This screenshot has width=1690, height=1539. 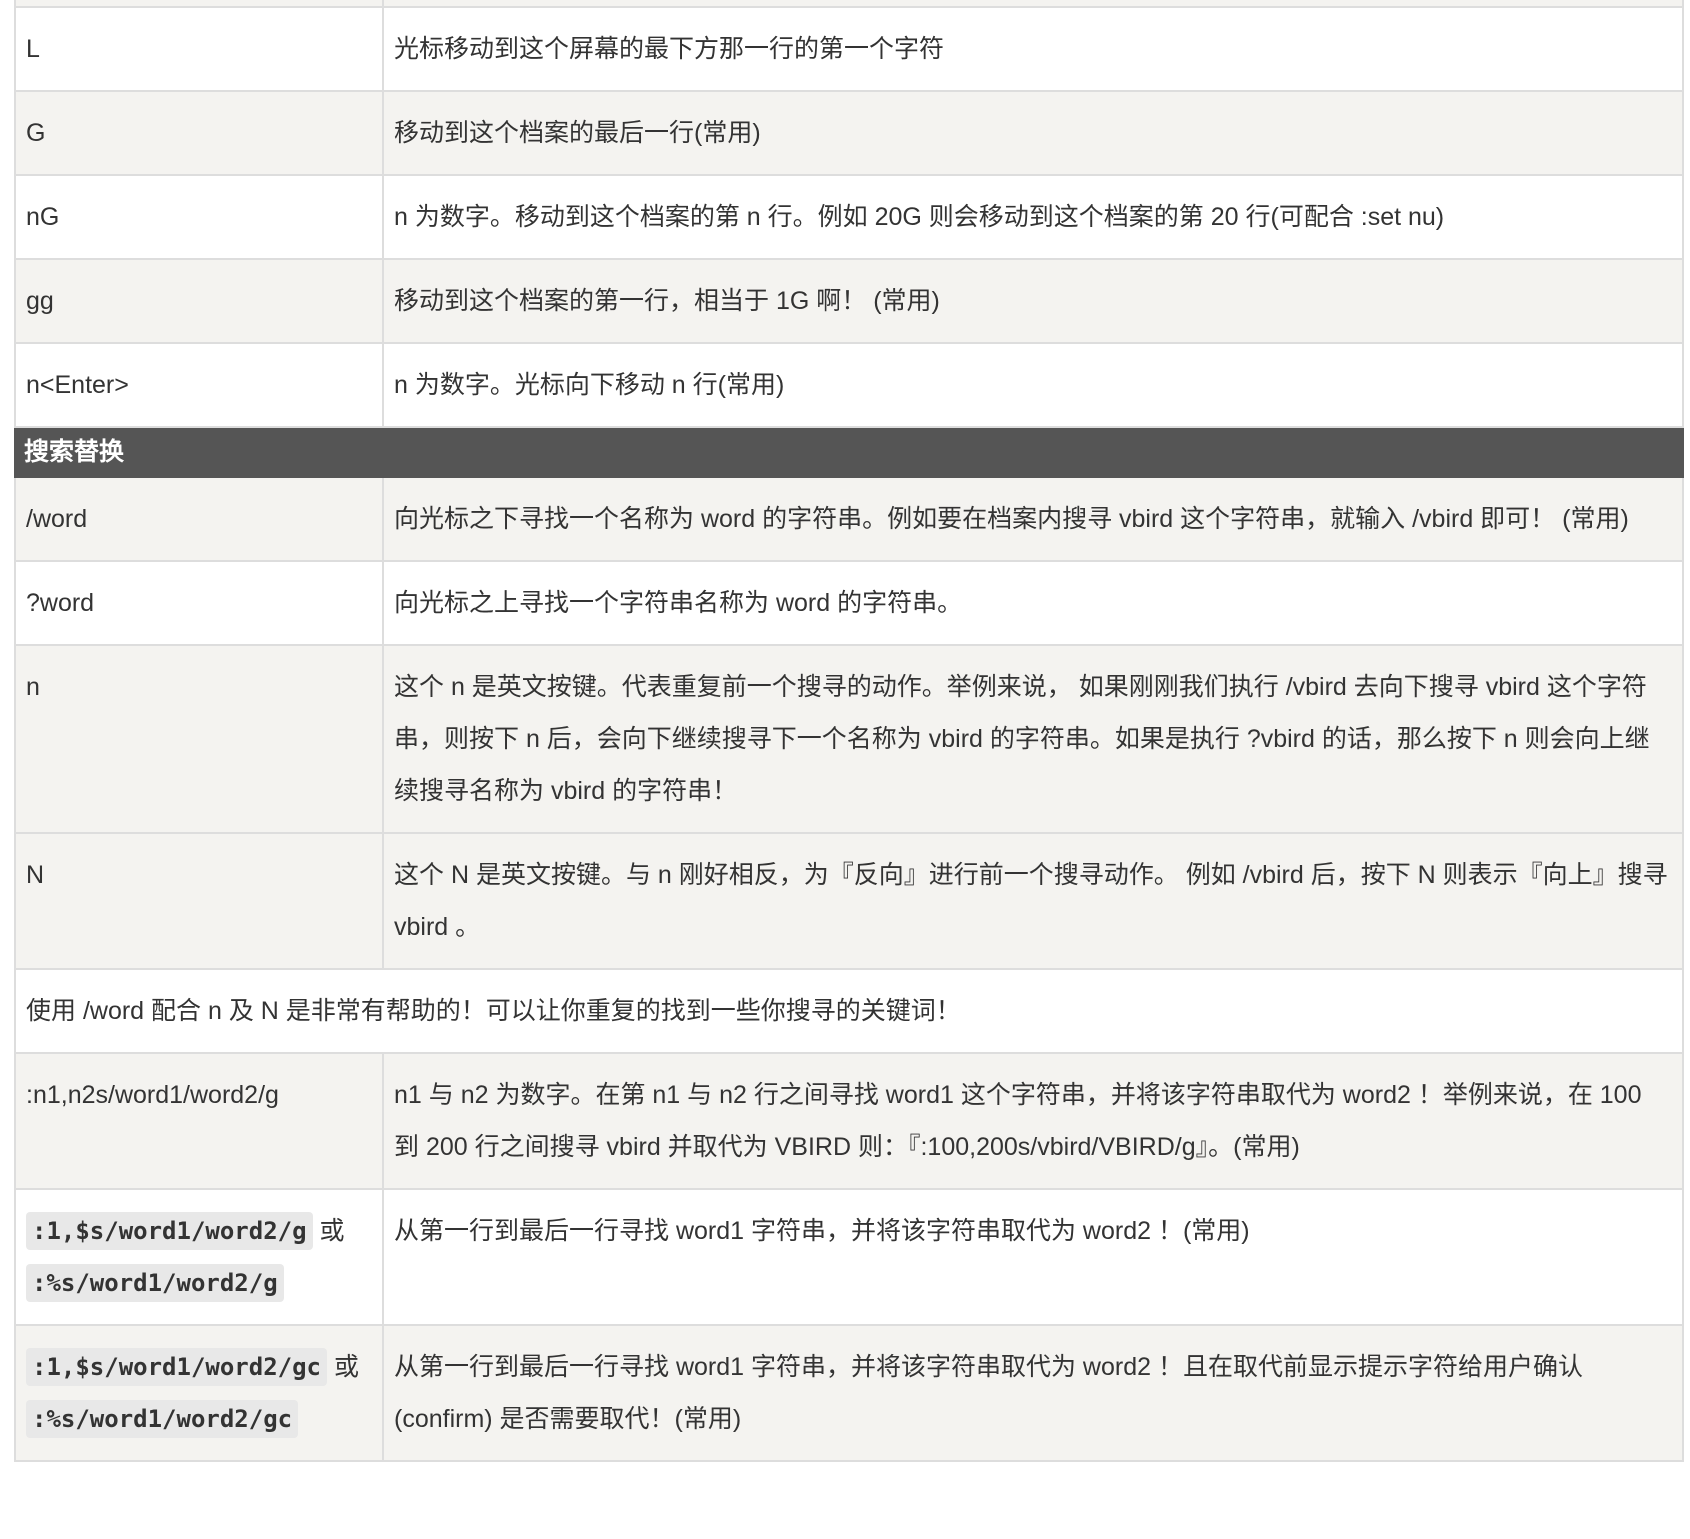 I want to click on command-key: n, so click(x=199, y=739).